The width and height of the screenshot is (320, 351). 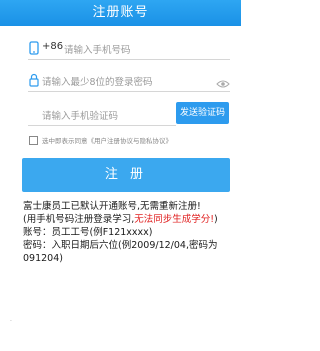 I want to click on agreement-label: 选中即表示同意《用户注册协议与隐私协议》, so click(x=107, y=140).